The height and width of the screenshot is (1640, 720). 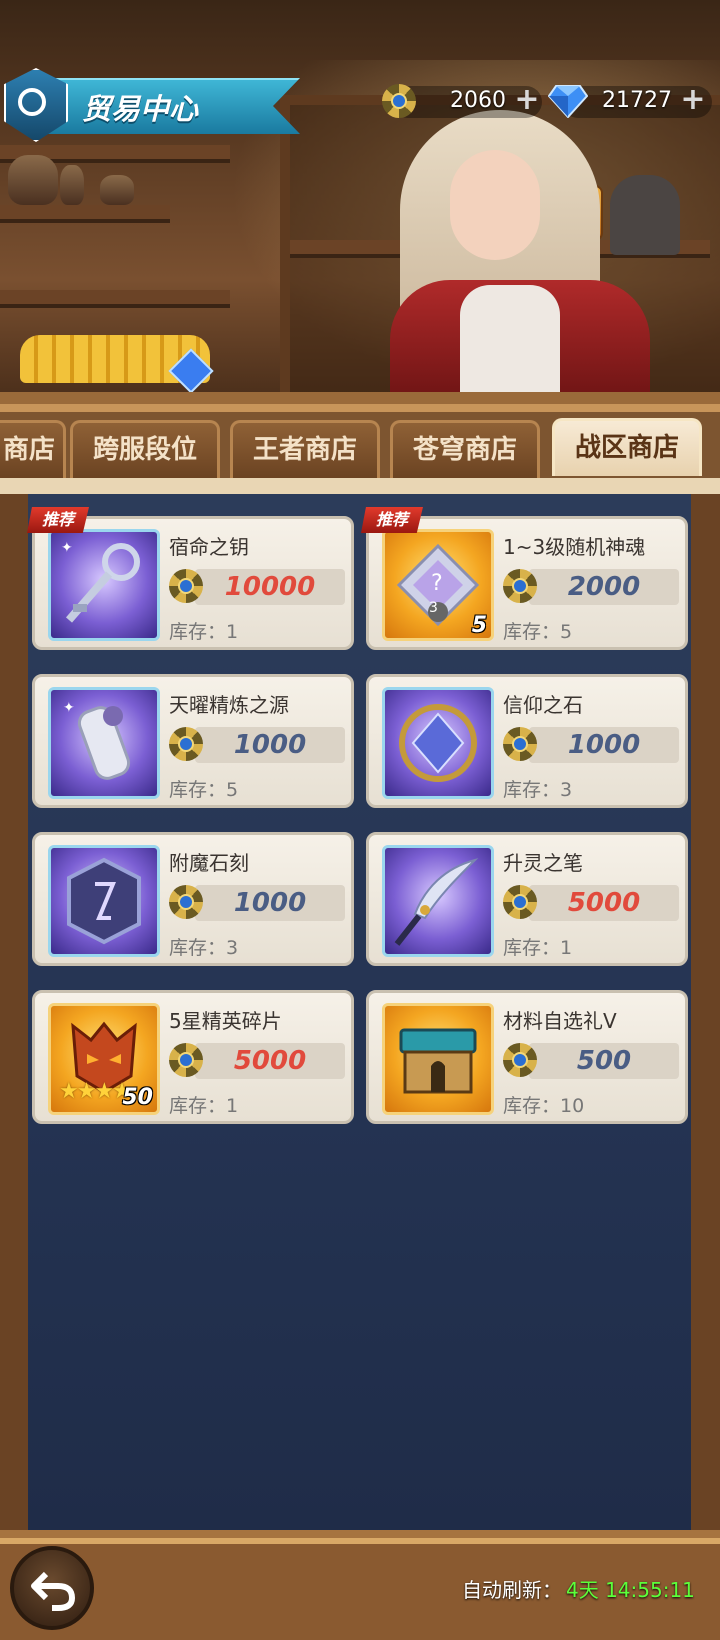 What do you see at coordinates (95, 1091) in the screenshot?
I see `star-rating: ★★★★` at bounding box center [95, 1091].